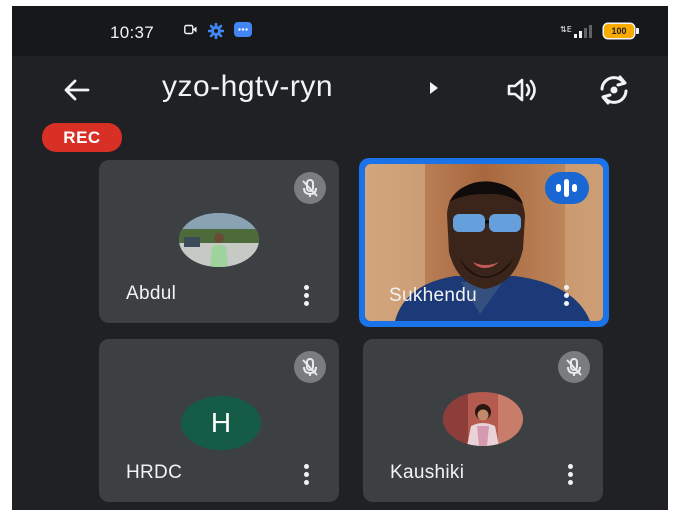 Image resolution: width=680 pixels, height=519 pixels. Describe the element at coordinates (82, 137) in the screenshot. I see `recording-badge: REC` at that location.